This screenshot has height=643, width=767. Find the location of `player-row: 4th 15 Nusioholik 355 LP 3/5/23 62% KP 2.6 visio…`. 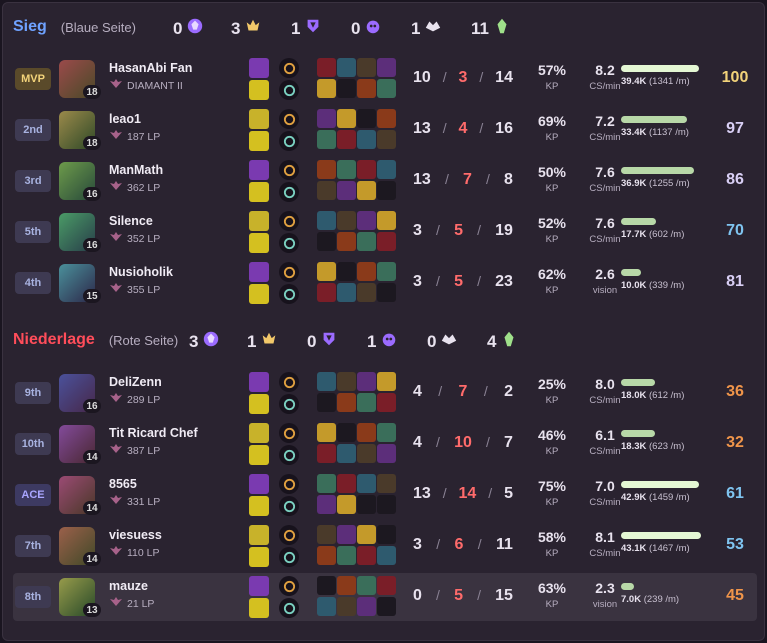

player-row: 4th 15 Nusioholik 355 LP 3/5/23 62% KP 2.6 visio… is located at coordinates (385, 283).